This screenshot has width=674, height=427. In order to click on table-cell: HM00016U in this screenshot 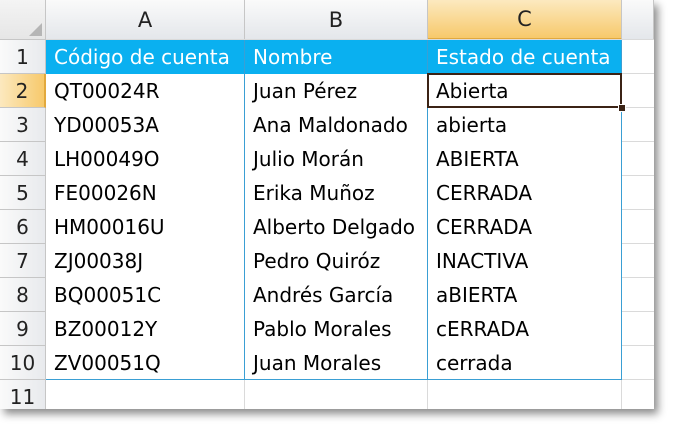, I will do `click(145, 227)`.